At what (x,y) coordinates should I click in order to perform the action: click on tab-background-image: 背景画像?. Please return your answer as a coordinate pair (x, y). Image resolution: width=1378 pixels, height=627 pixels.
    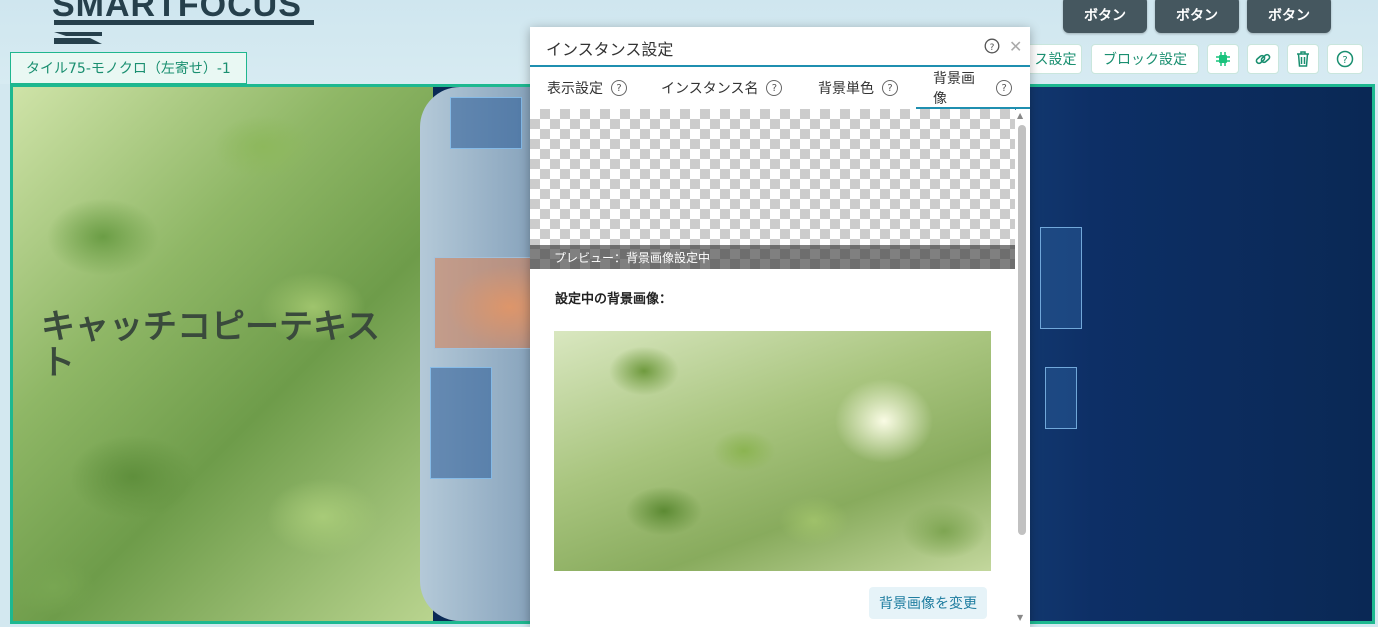
    Looking at the image, I should click on (973, 89).